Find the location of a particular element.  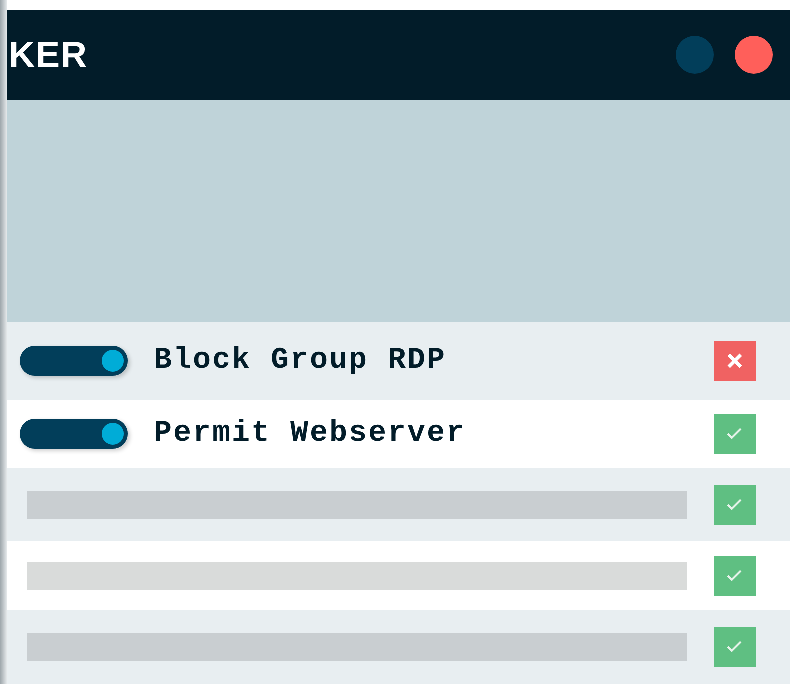

window-button is located at coordinates (754, 55).